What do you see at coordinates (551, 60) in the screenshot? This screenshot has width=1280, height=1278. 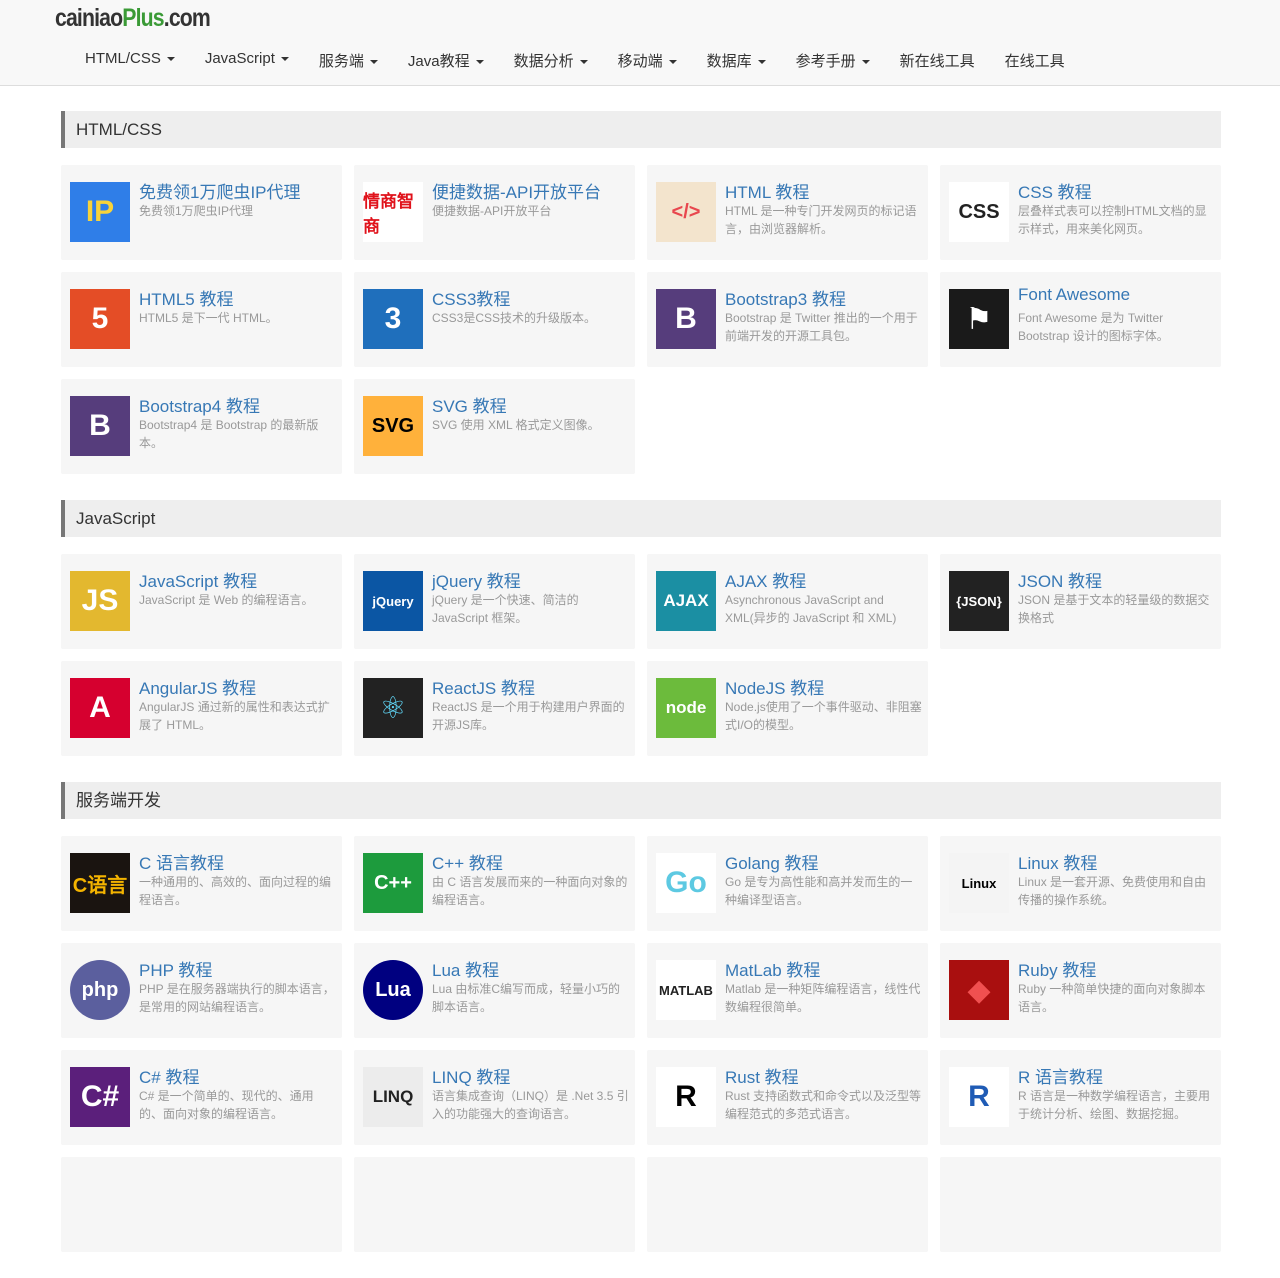 I see `nav-item-4: 数据分析` at bounding box center [551, 60].